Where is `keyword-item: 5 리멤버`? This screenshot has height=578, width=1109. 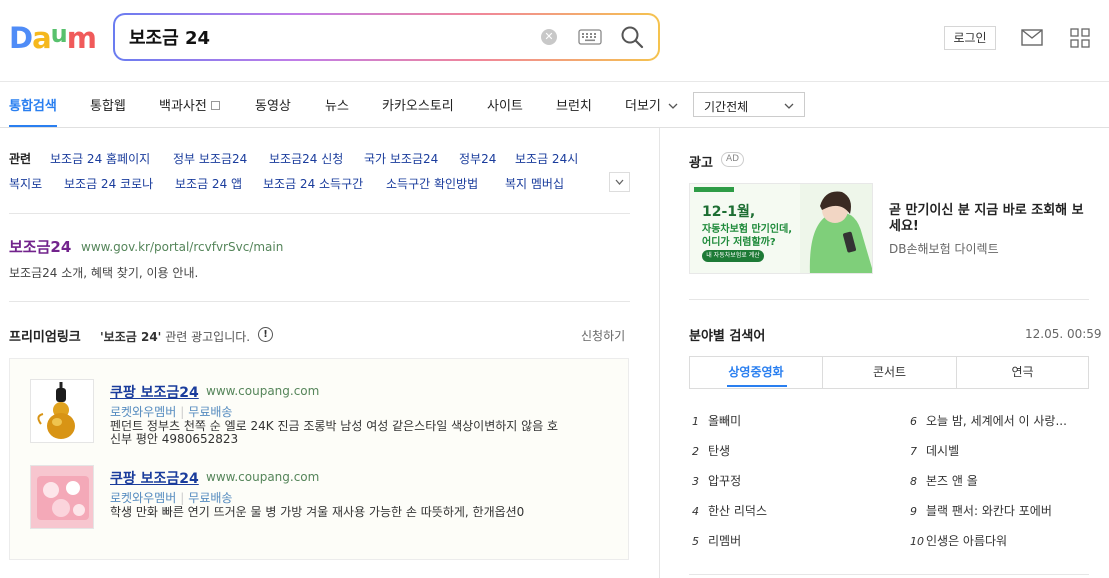
keyword-item: 5 리멤버 is located at coordinates (716, 540).